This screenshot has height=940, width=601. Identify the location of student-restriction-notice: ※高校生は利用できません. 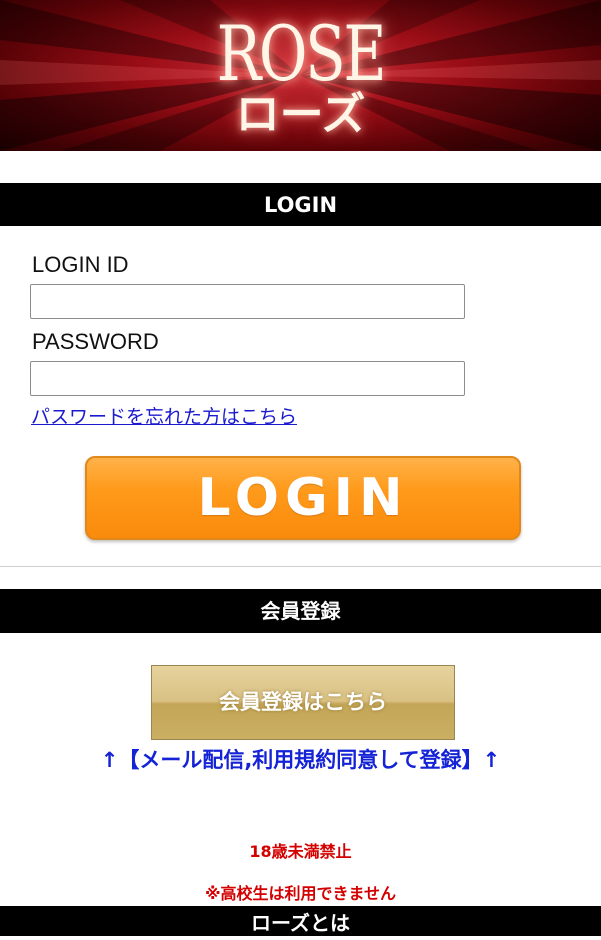
(300, 893).